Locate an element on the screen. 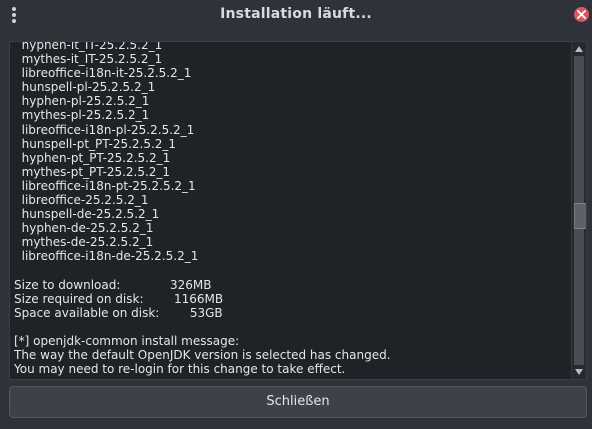 This screenshot has height=429, width=592. log-line: hyphen-pl-25.2.5.2_1 is located at coordinates (82, 101).